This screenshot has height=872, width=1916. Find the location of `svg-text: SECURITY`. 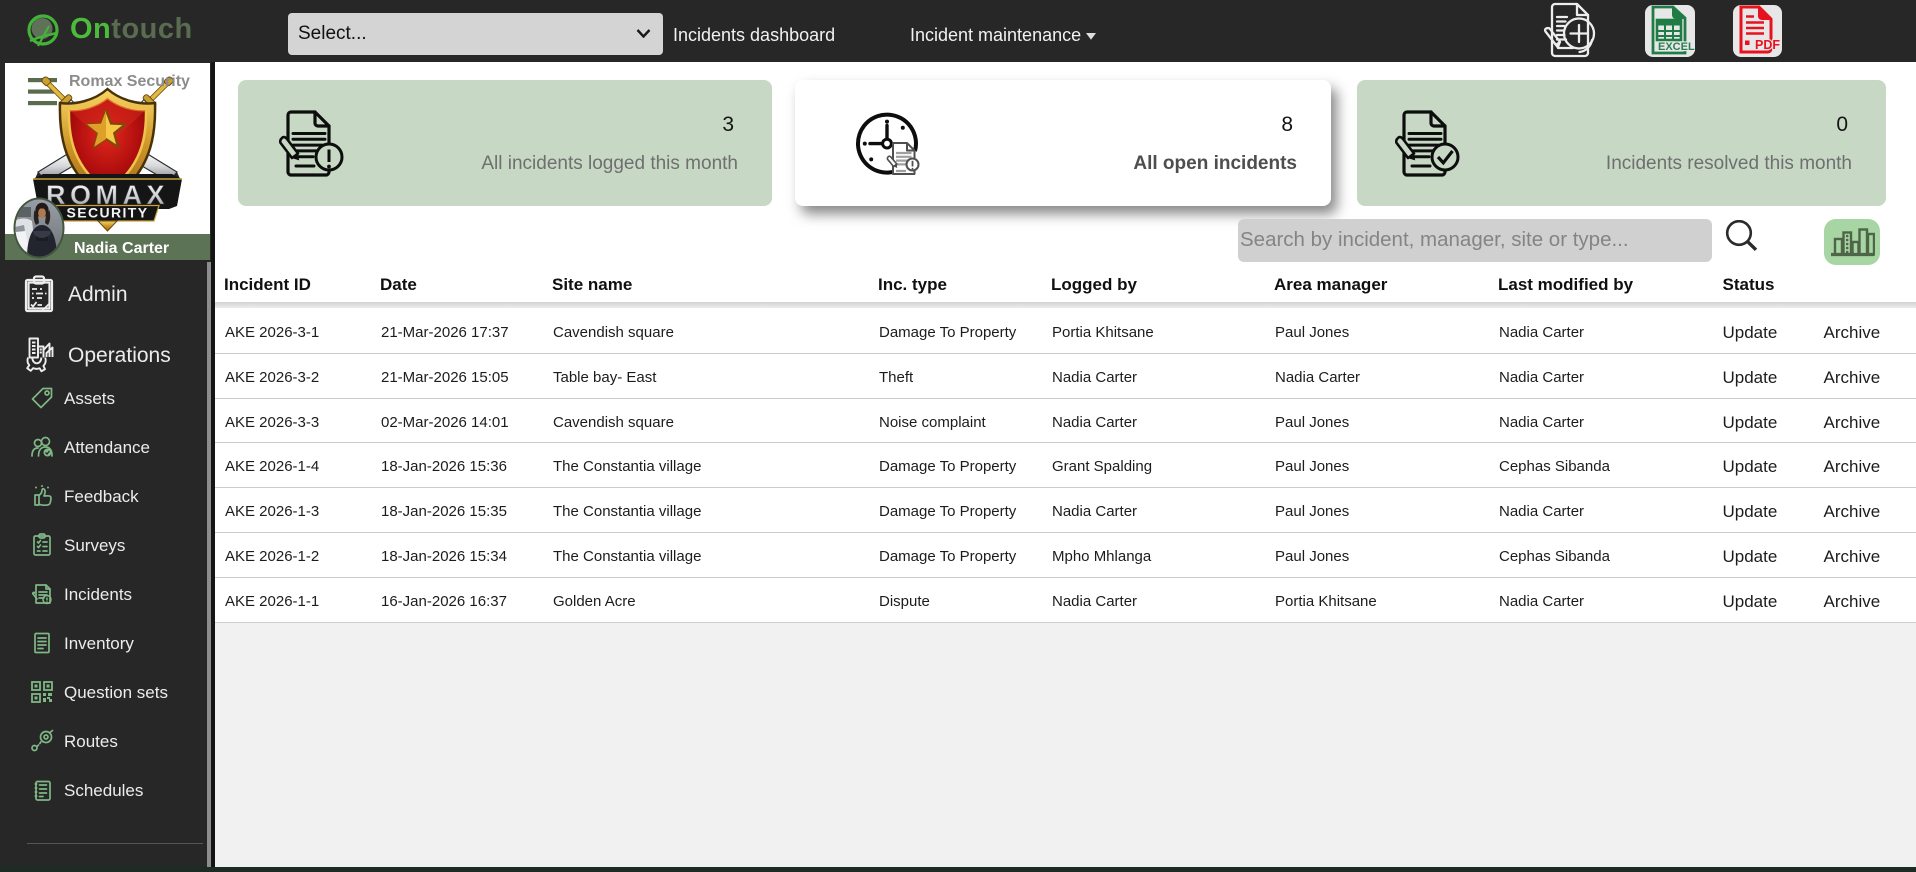

svg-text: SECURITY is located at coordinates (108, 213).